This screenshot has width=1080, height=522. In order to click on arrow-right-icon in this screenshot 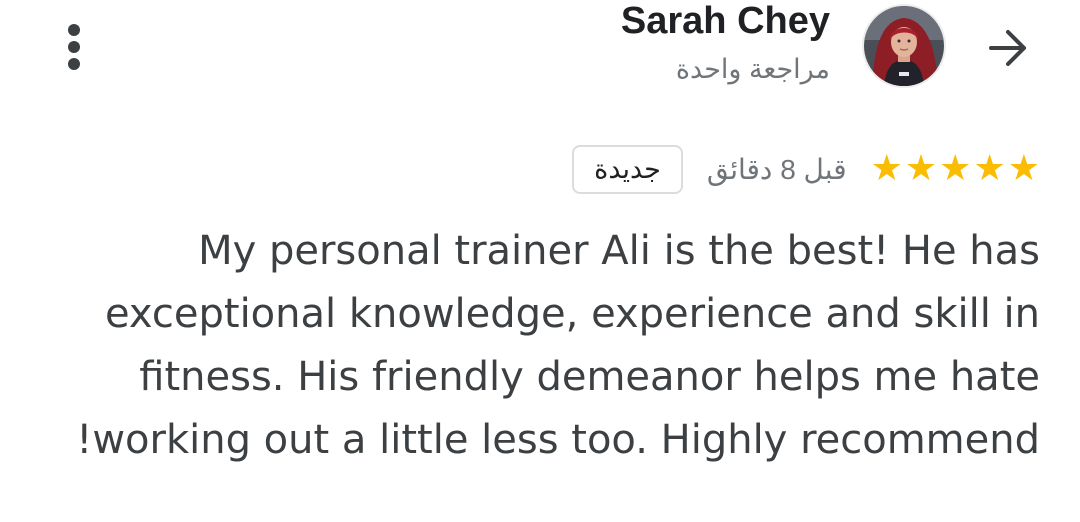, I will do `click(1007, 48)`.